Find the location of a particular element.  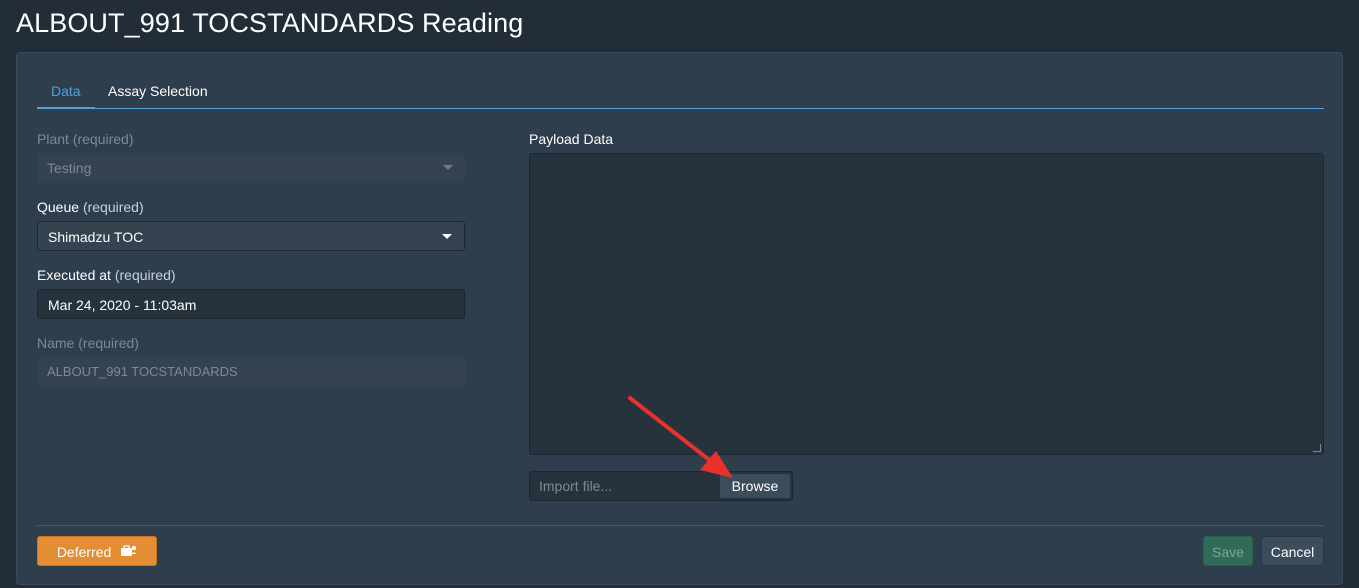

tab-bar: Data Assay Selection is located at coordinates (680, 95).